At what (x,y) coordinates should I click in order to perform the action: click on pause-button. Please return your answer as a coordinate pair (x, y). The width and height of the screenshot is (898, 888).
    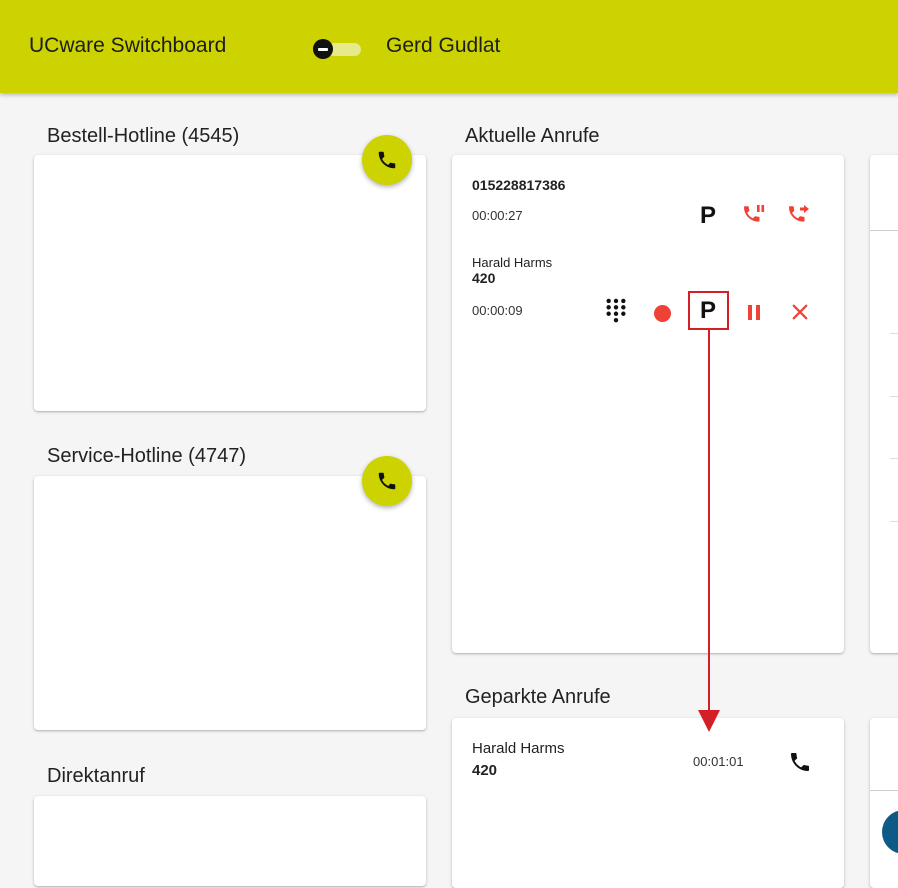
    Looking at the image, I should click on (754, 312).